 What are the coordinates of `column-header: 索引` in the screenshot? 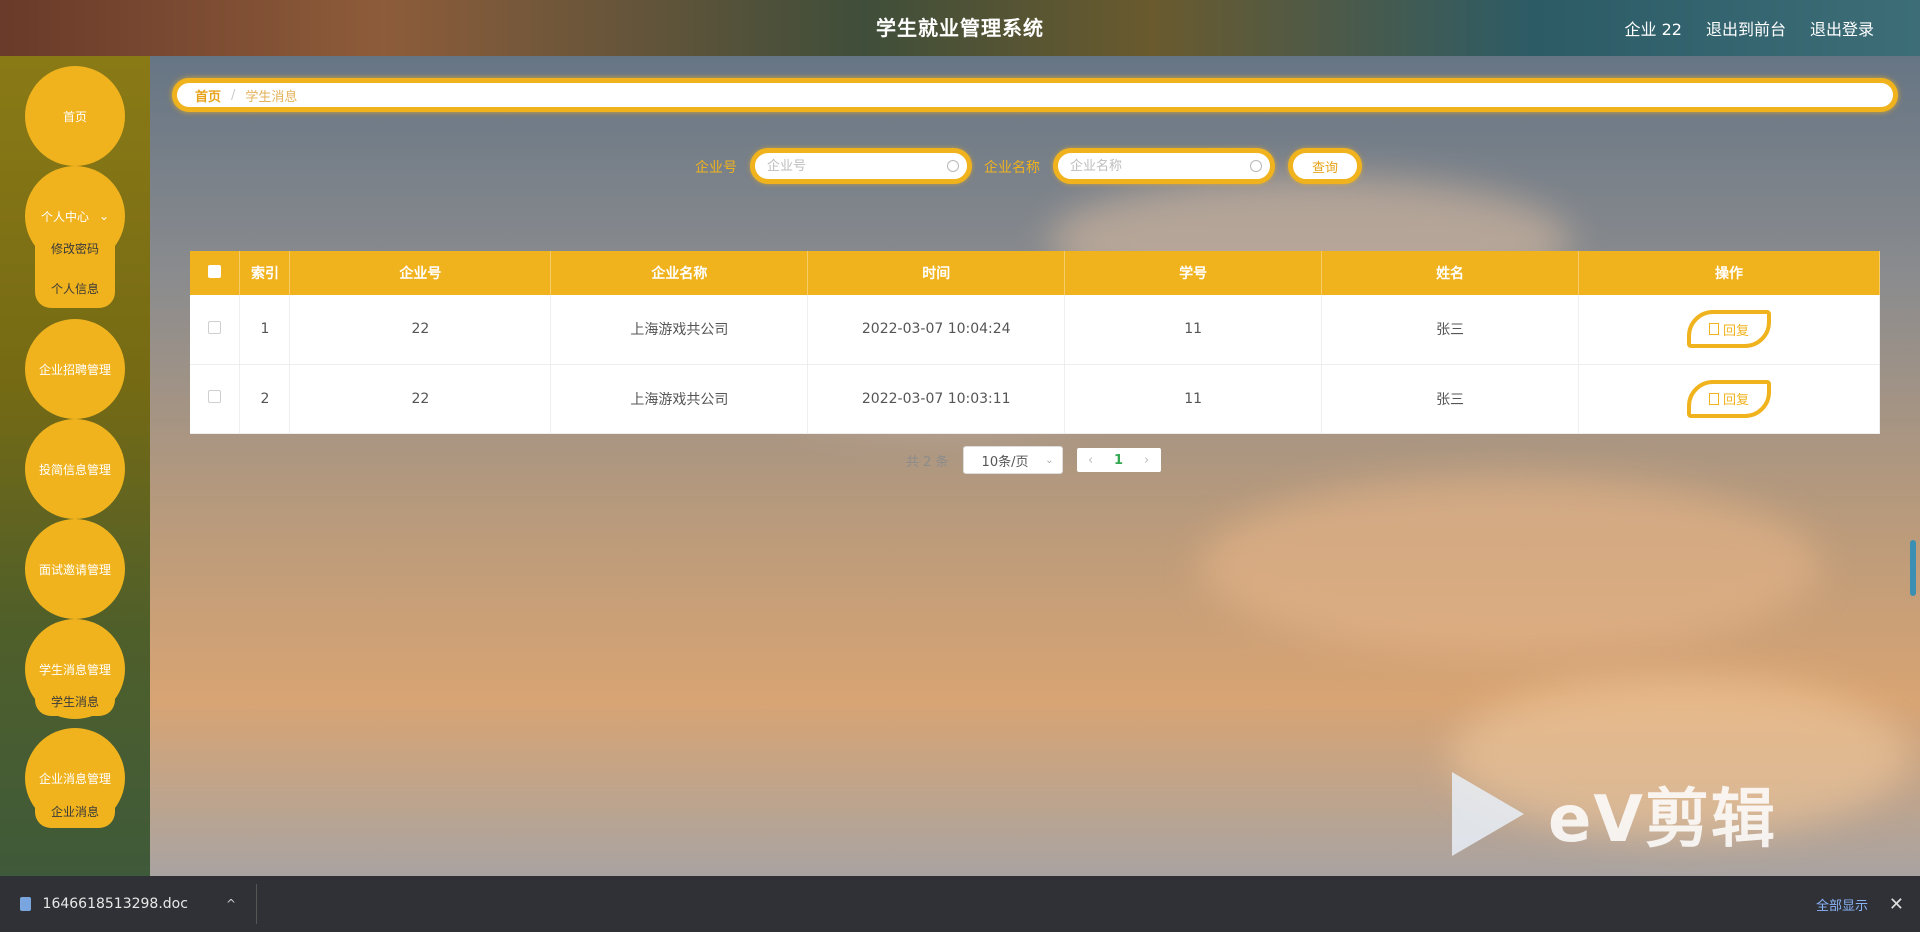 It's located at (265, 273).